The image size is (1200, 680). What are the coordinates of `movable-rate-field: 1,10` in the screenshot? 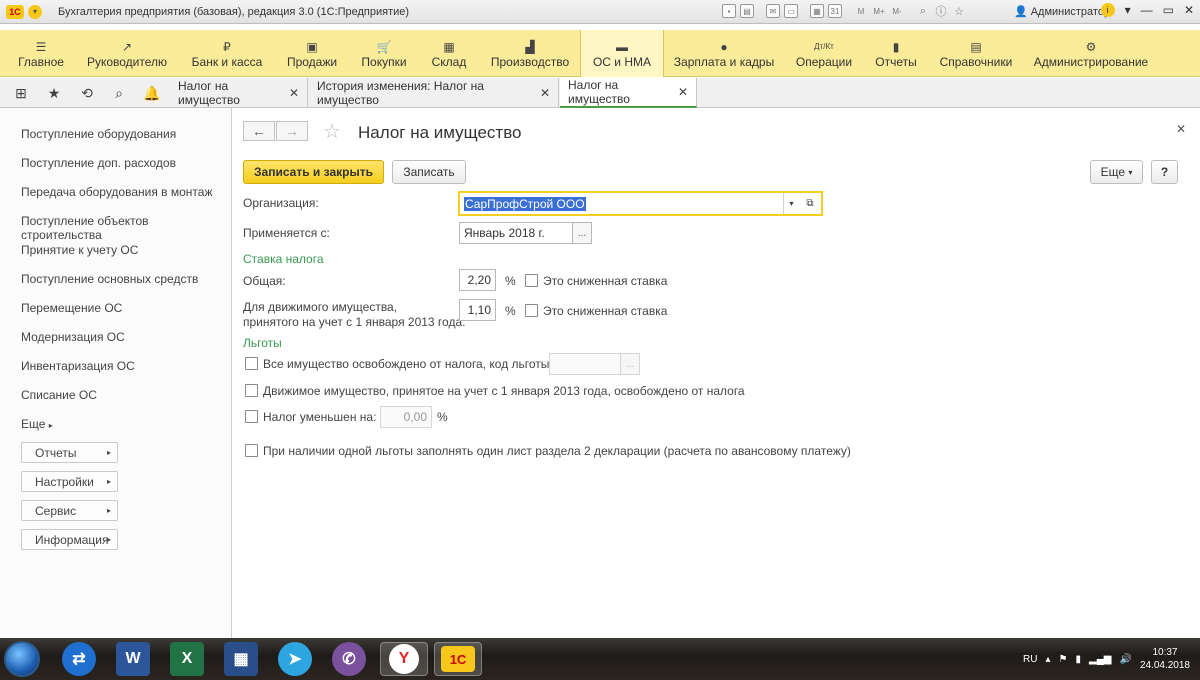 It's located at (477, 310).